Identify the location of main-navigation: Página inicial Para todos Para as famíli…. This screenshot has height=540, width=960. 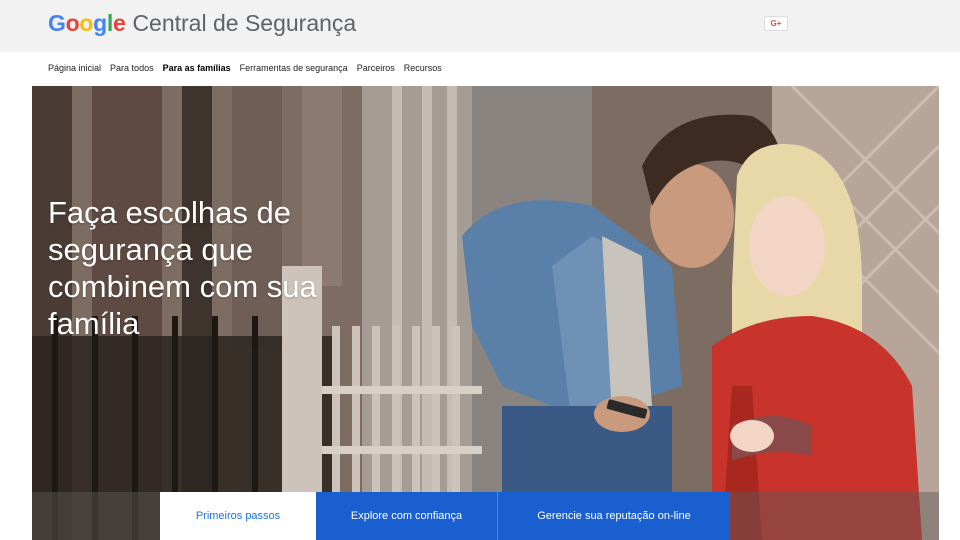
(249, 68).